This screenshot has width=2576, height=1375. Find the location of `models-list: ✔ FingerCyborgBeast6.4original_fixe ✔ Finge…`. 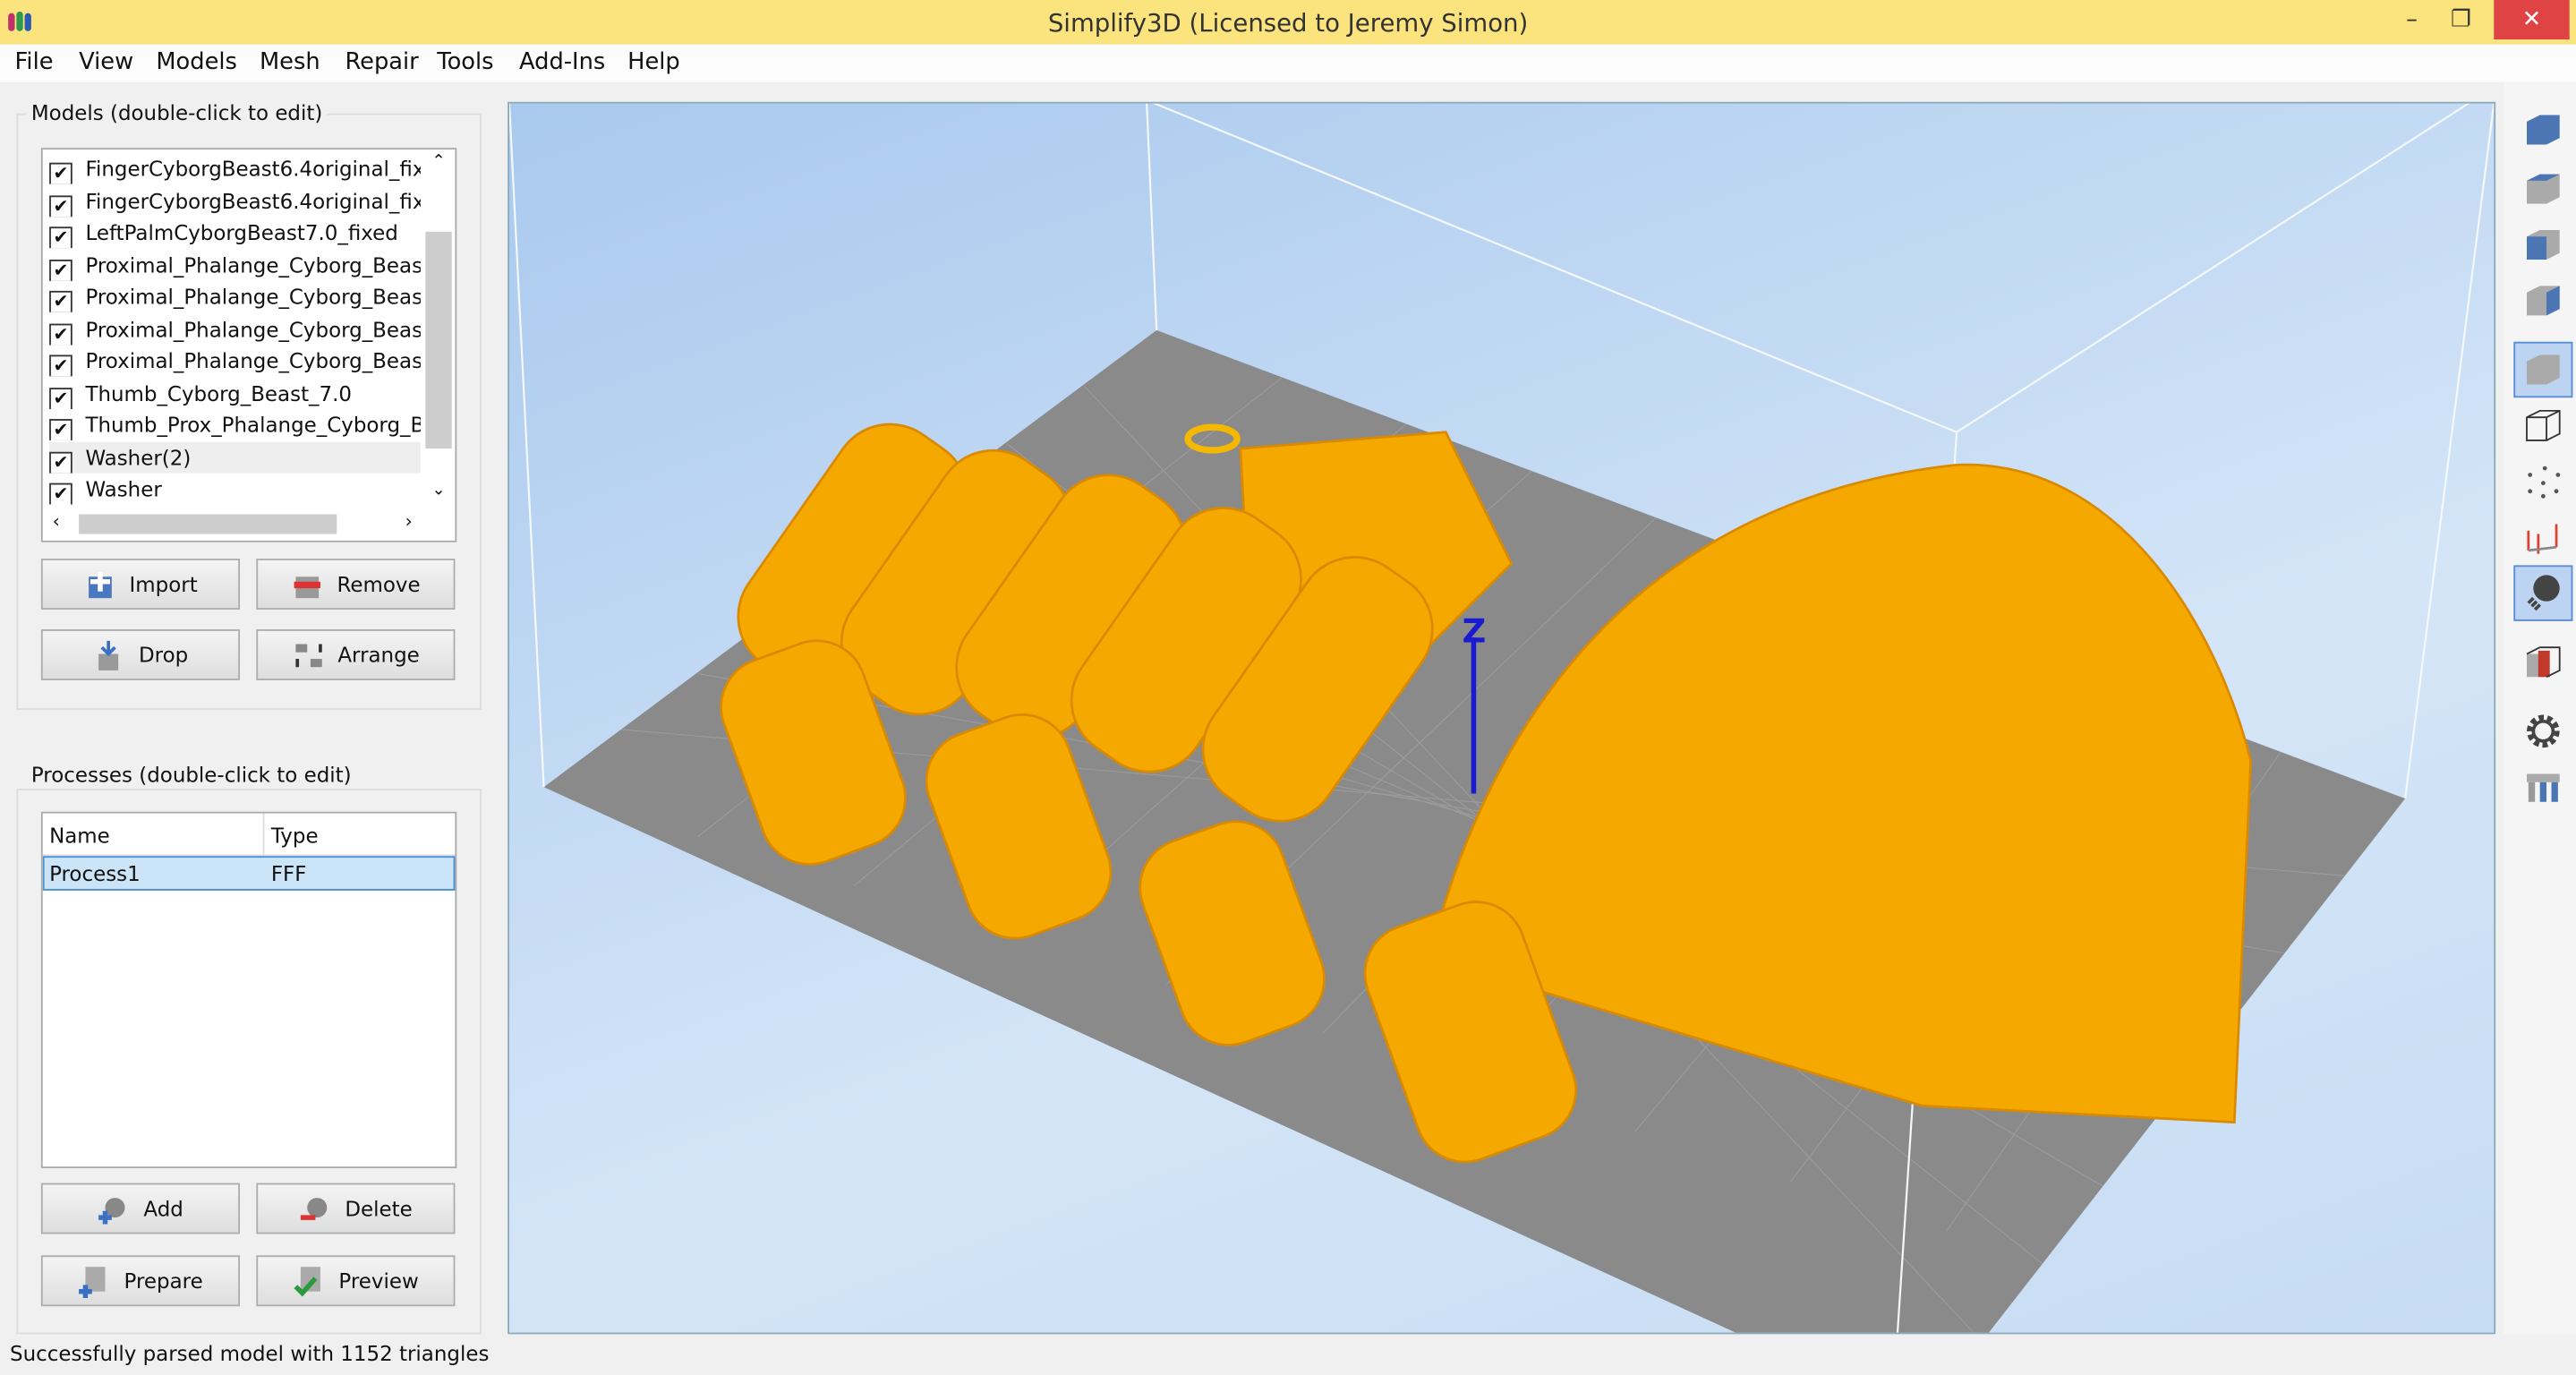

models-list: ✔ FingerCyborgBeast6.4original_fixe ✔ Finge… is located at coordinates (248, 345).